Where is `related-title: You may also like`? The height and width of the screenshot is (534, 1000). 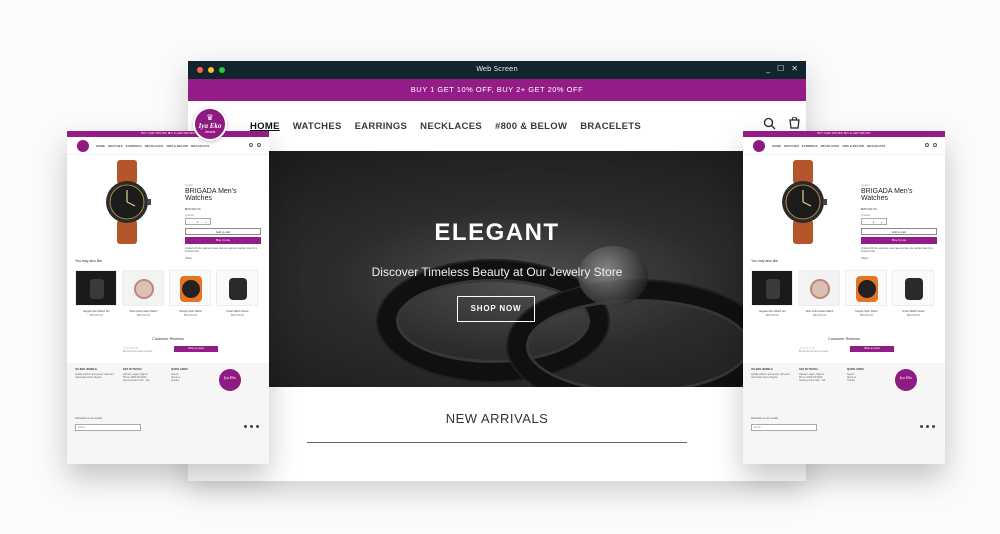
related-title: You may also like is located at coordinates (765, 261).